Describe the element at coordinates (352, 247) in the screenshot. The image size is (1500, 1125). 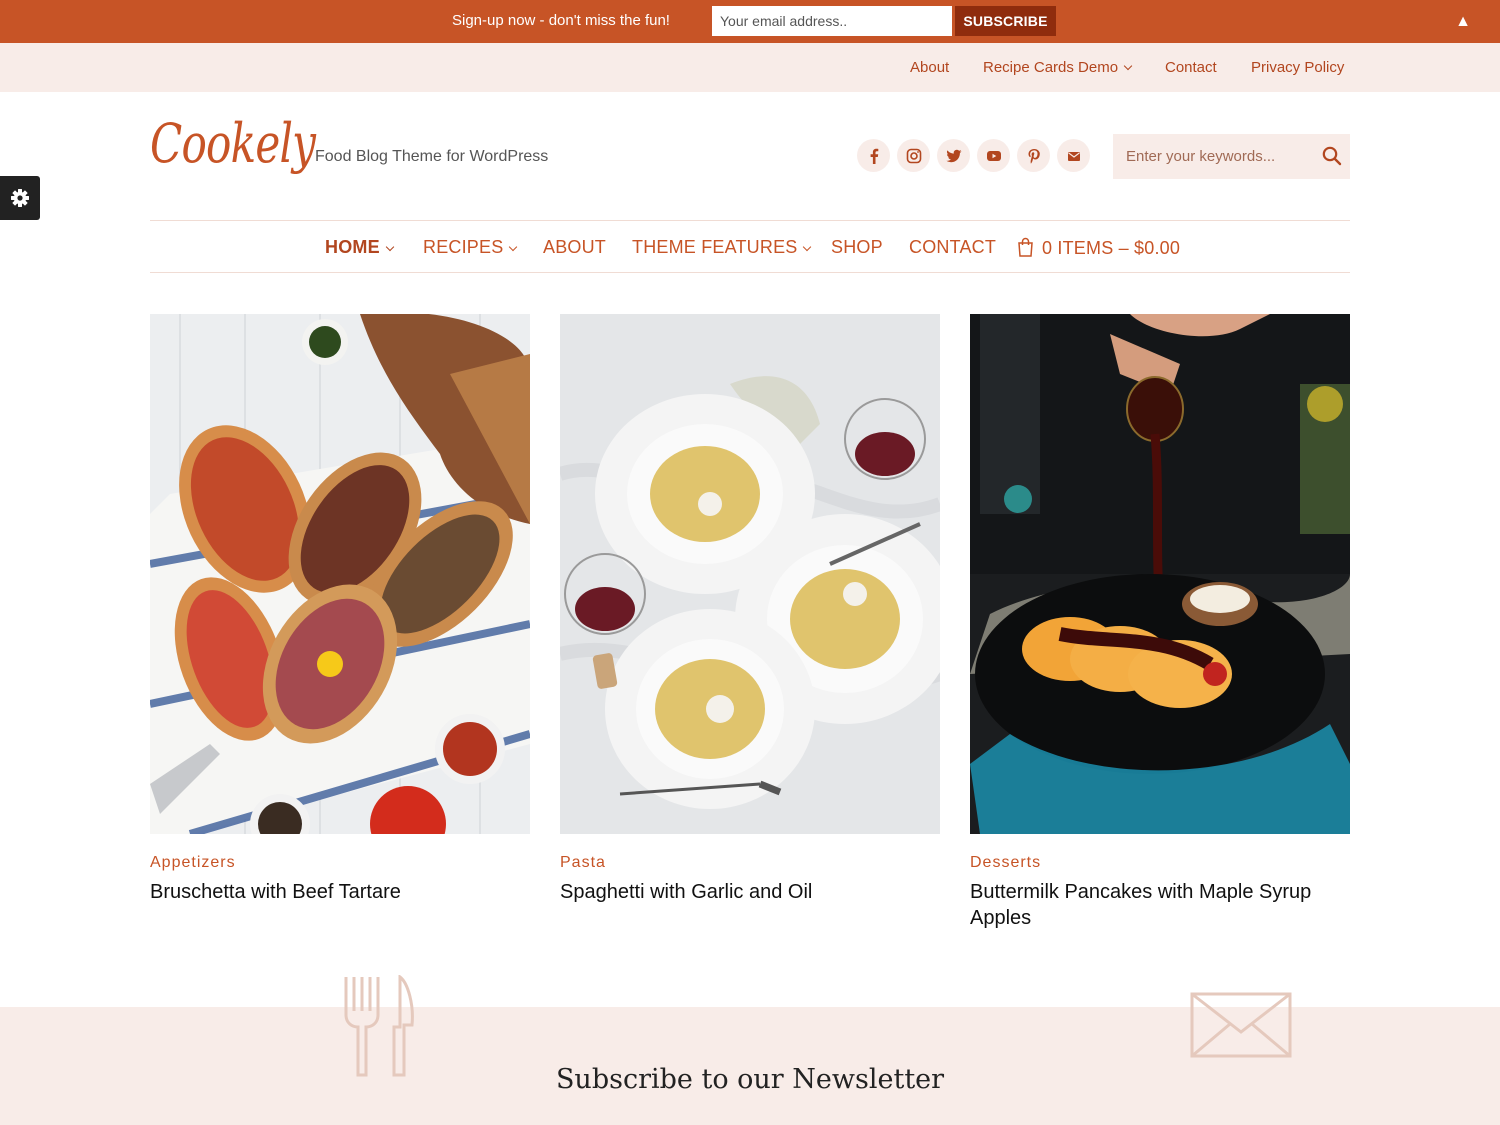
I see `main-nav-label: HOME` at that location.